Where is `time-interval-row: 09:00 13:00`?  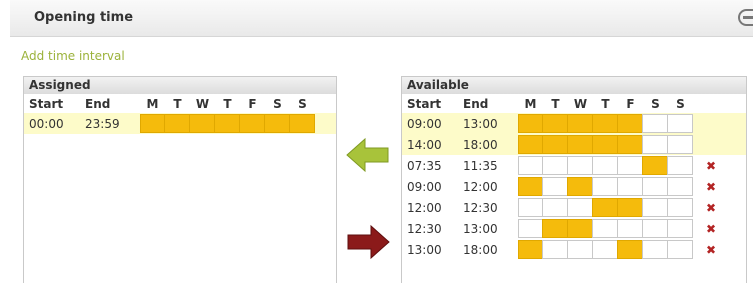 time-interval-row: 09:00 13:00 is located at coordinates (574, 123).